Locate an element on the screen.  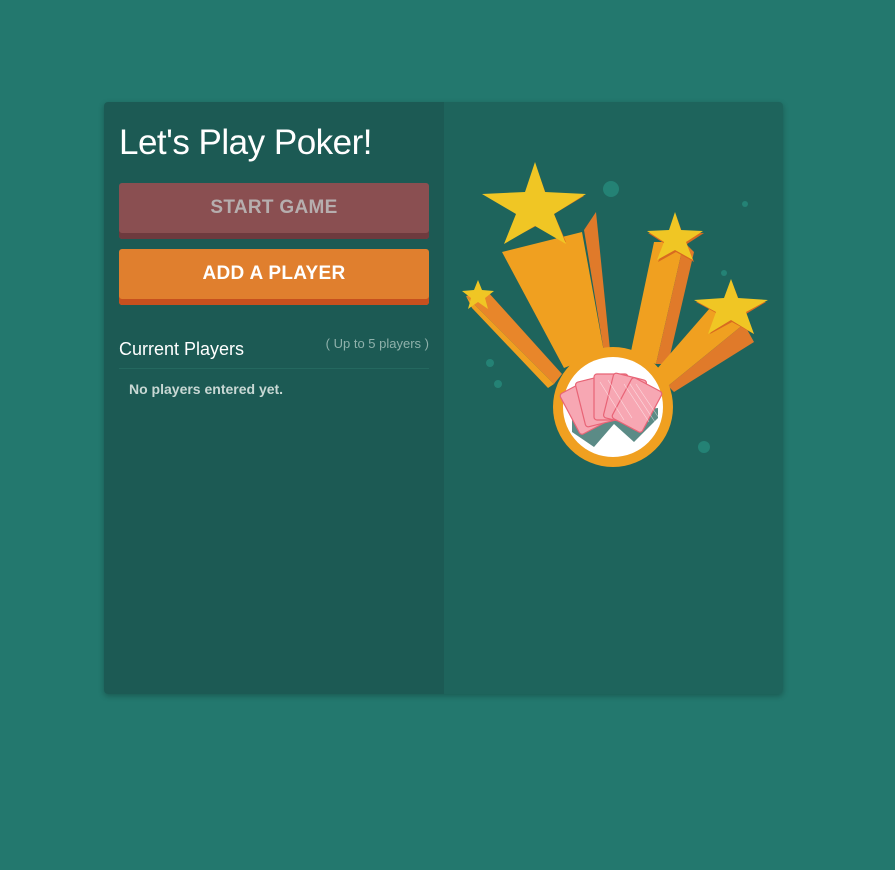
start-game-button: START GAME is located at coordinates (274, 211).